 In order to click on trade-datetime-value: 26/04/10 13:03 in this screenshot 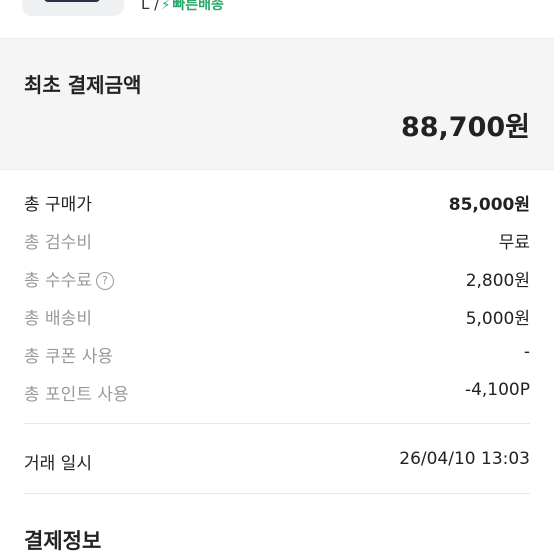, I will do `click(464, 459)`.